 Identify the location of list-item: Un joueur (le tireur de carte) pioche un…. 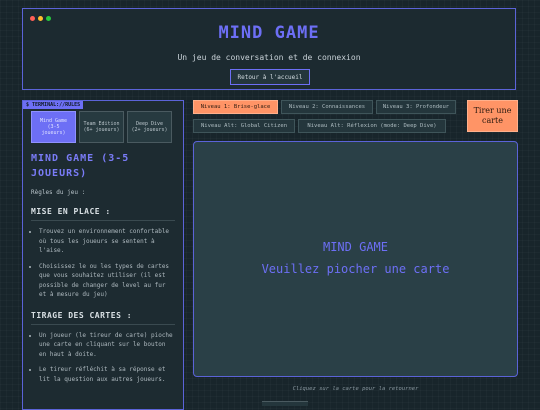
(107, 345).